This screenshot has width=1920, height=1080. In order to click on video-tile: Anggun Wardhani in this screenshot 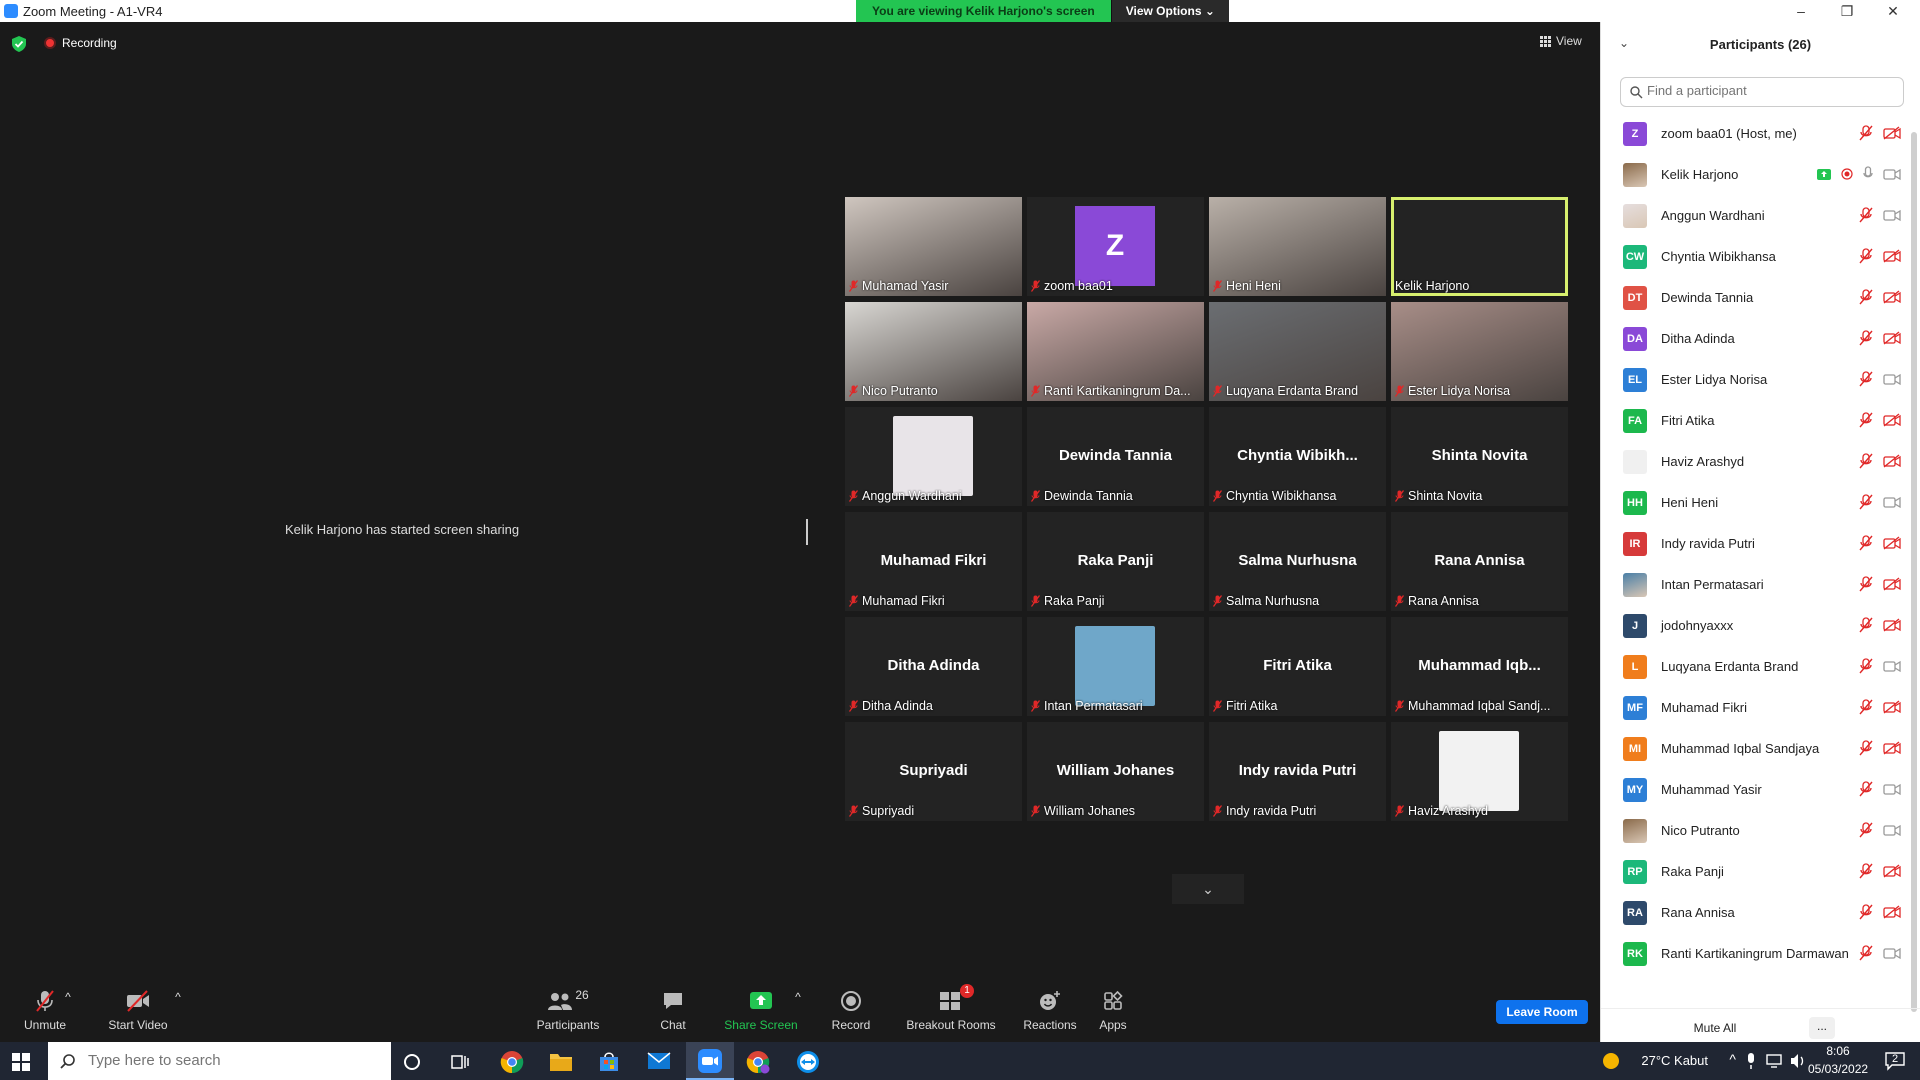, I will do `click(933, 456)`.